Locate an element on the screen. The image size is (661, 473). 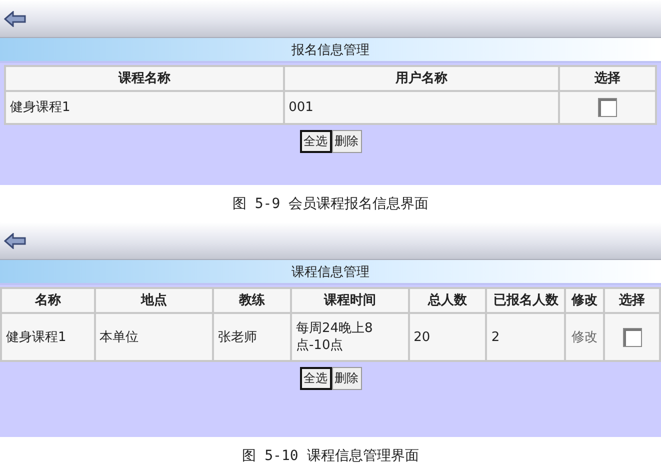
column-header: 修改 is located at coordinates (584, 300).